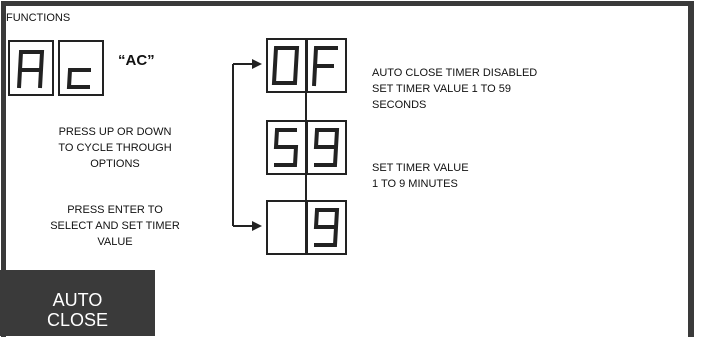  I want to click on option-59-description: SET TIMER VALUE 1 TO 9 MINUTES, so click(420, 176).